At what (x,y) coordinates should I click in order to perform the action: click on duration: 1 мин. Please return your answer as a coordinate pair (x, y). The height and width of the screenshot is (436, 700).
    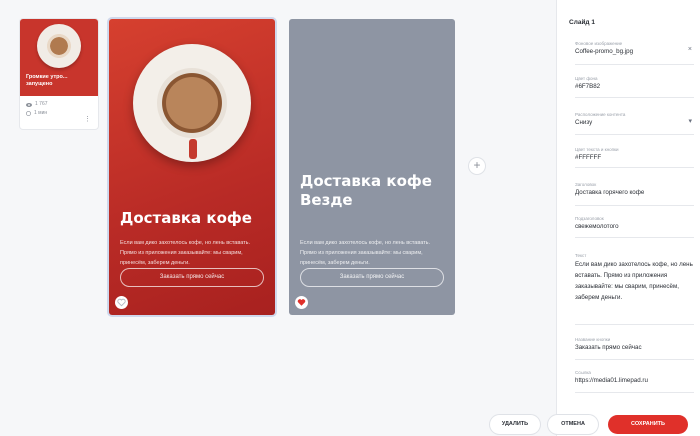
    Looking at the image, I should click on (41, 113).